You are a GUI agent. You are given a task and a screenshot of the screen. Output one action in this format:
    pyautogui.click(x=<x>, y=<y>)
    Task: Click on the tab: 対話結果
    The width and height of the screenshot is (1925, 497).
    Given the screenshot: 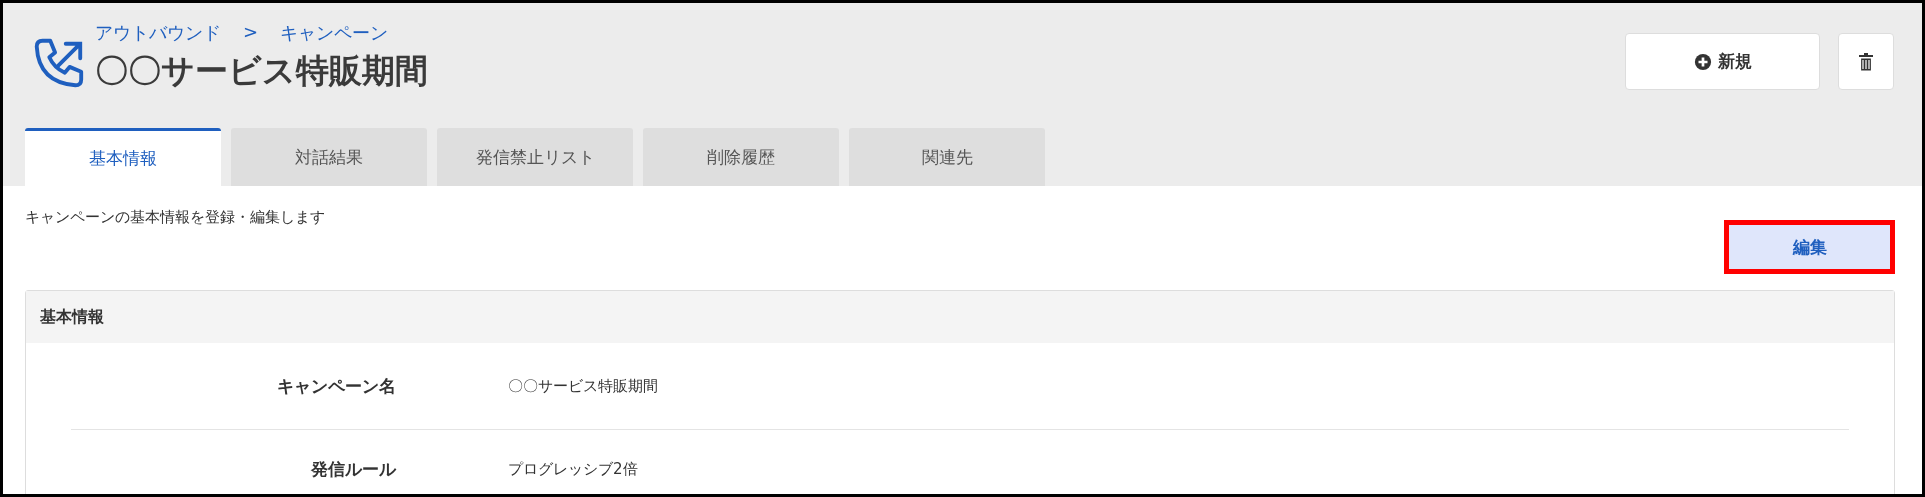 What is the action you would take?
    pyautogui.click(x=329, y=157)
    